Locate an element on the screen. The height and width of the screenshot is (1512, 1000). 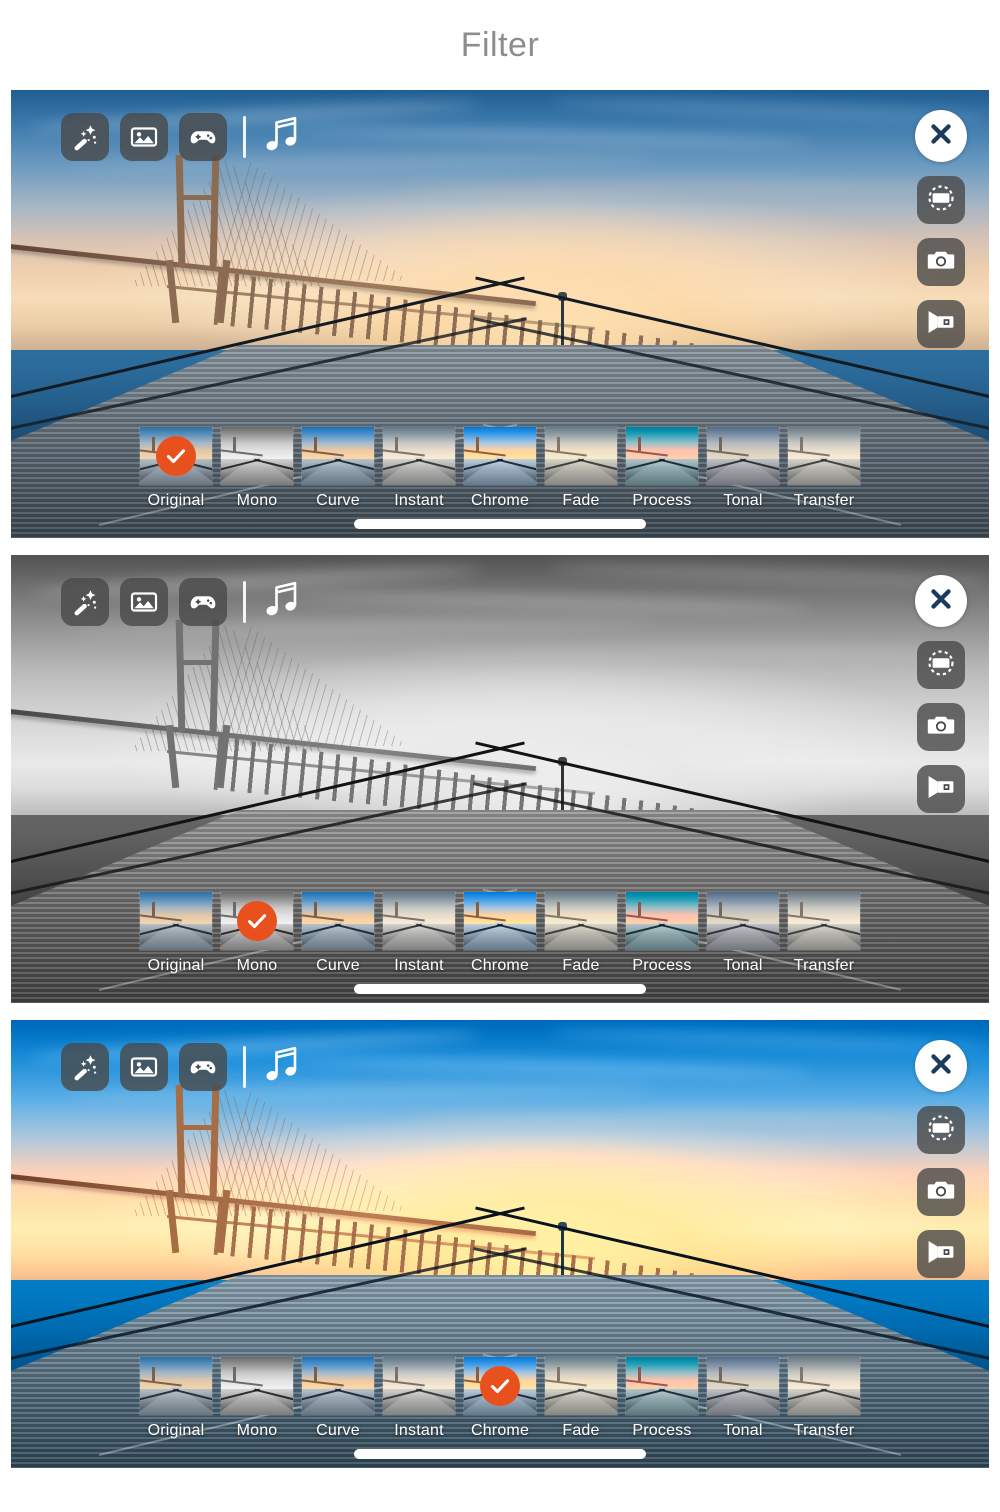
video-camera-icon is located at coordinates (941, 1254).